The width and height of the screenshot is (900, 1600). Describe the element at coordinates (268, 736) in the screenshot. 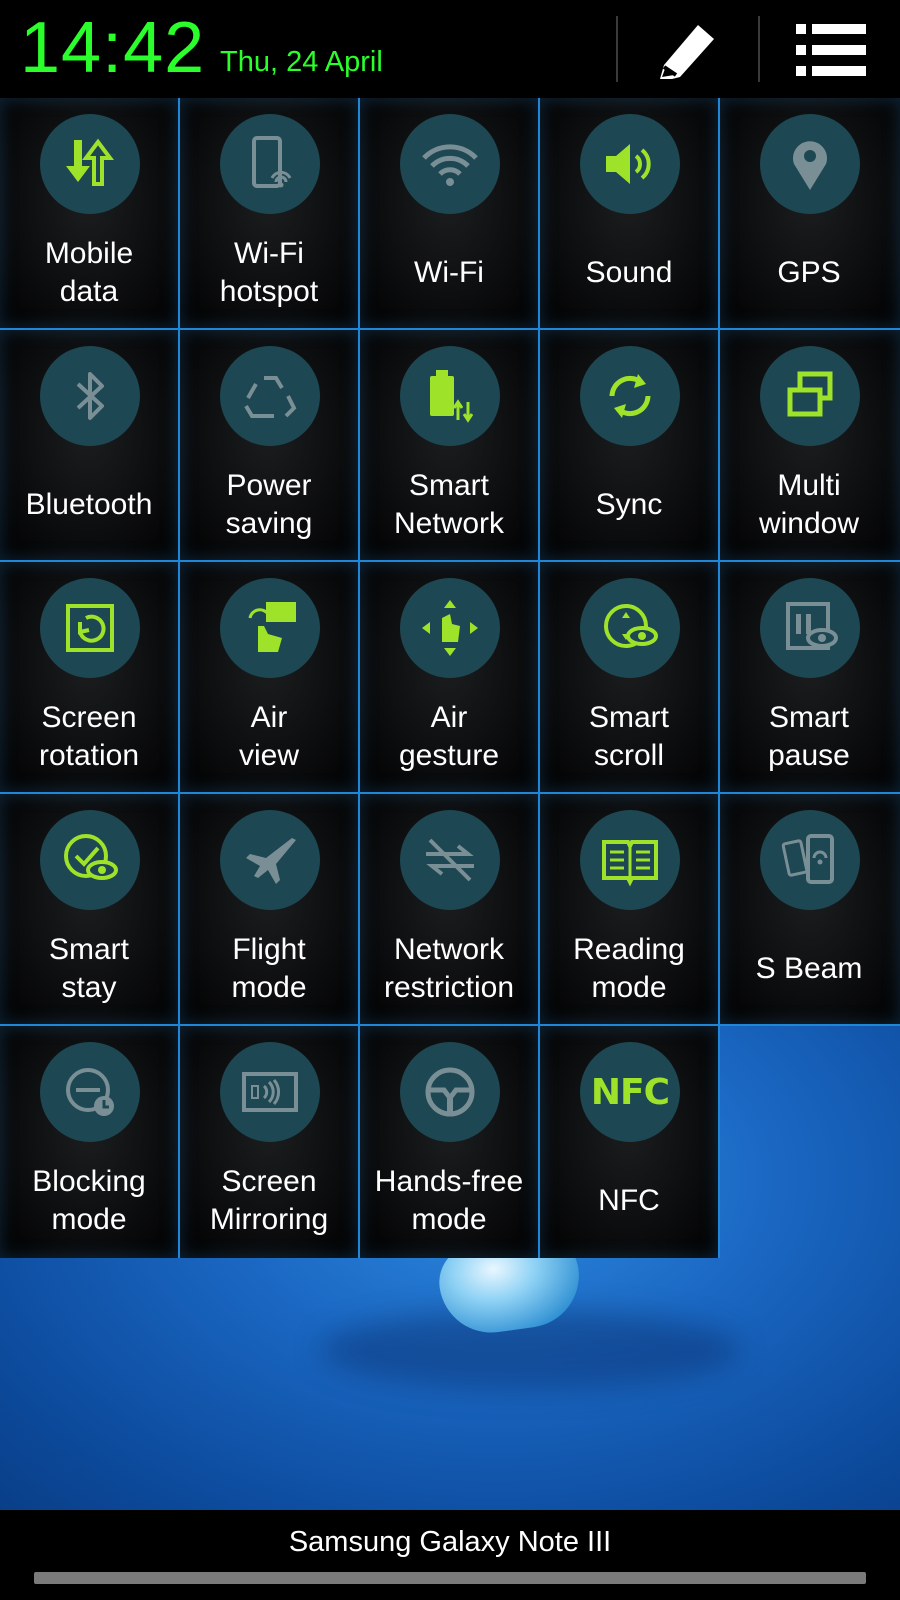

I see `toggle-label: Air view` at that location.